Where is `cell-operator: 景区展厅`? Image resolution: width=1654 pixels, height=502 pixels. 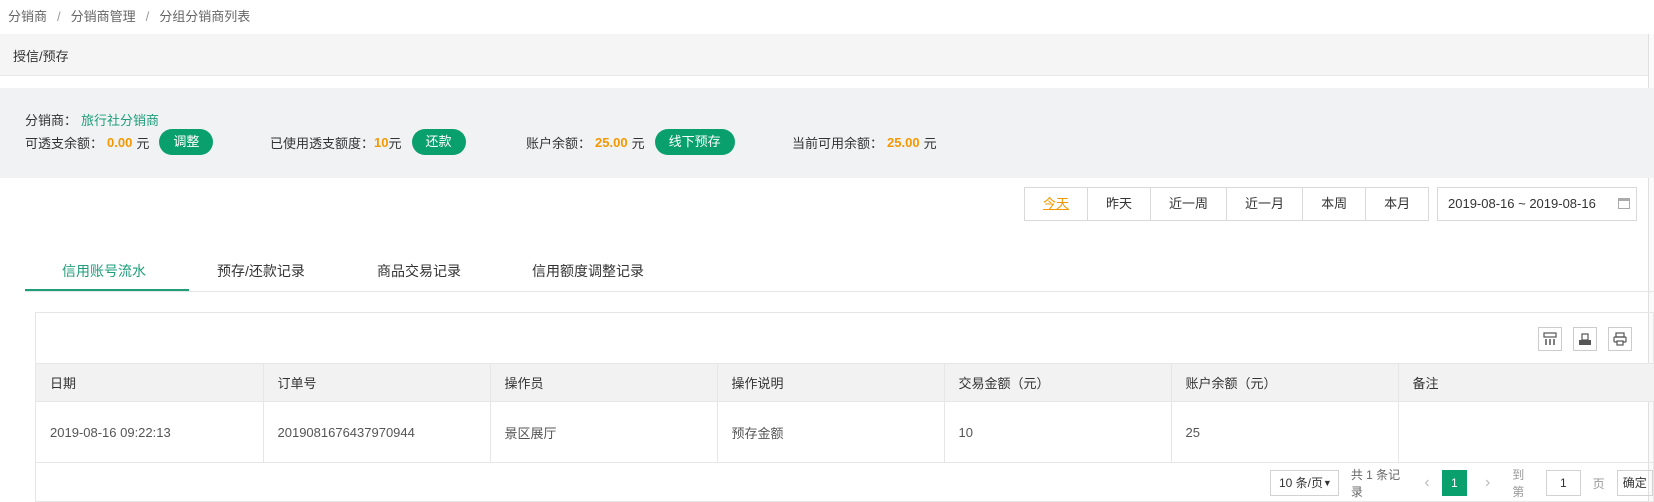 cell-operator: 景区展厅 is located at coordinates (604, 432).